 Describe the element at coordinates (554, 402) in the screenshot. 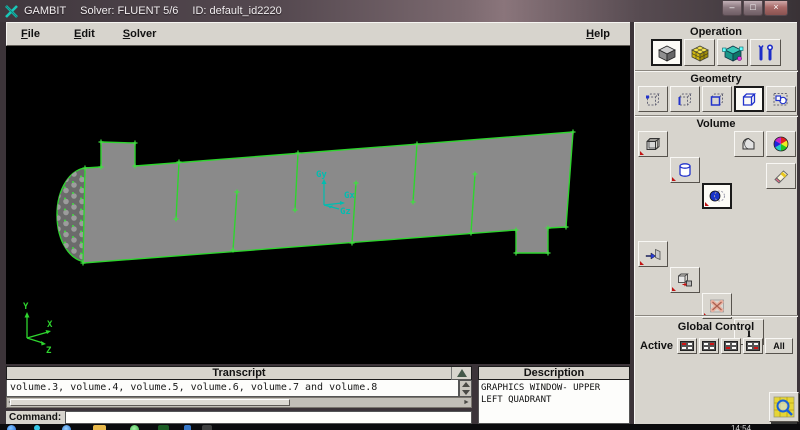

I see `description-text: GRAPHICS WINDOW- UPPER LEFT QUADRANT` at that location.